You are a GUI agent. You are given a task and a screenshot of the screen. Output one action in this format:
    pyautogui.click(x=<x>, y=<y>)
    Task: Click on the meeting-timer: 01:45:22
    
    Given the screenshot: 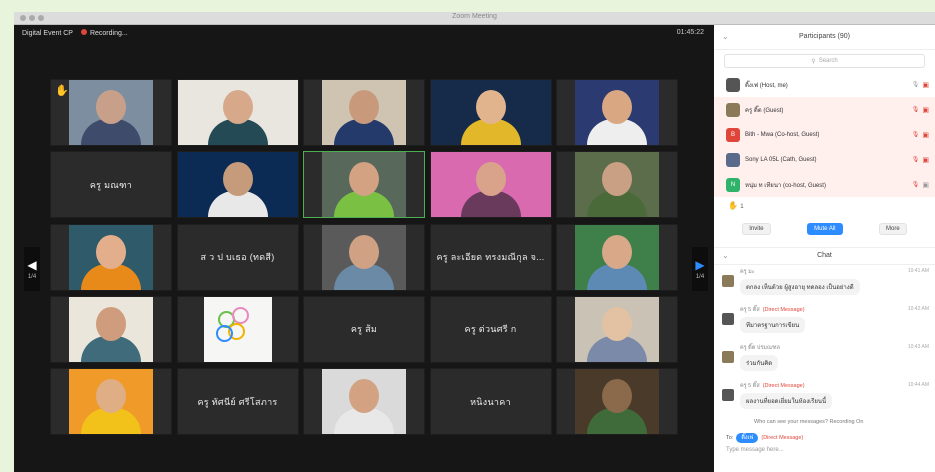 What is the action you would take?
    pyautogui.click(x=690, y=32)
    